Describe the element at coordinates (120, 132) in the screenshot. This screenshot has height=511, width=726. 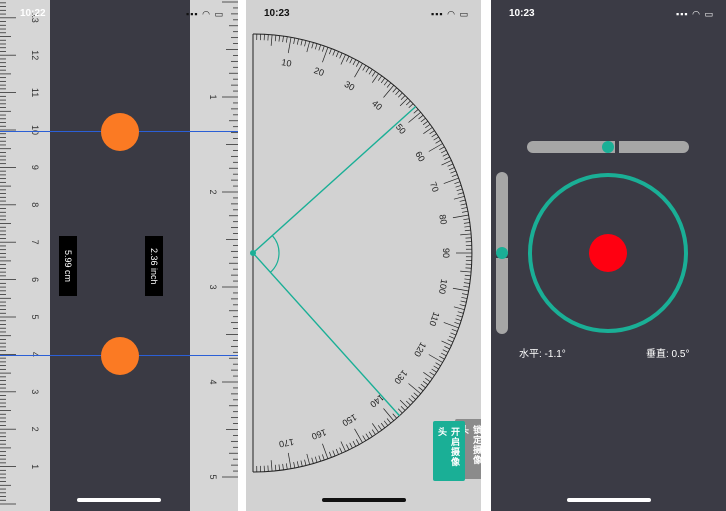
I see `top-drag-handle` at that location.